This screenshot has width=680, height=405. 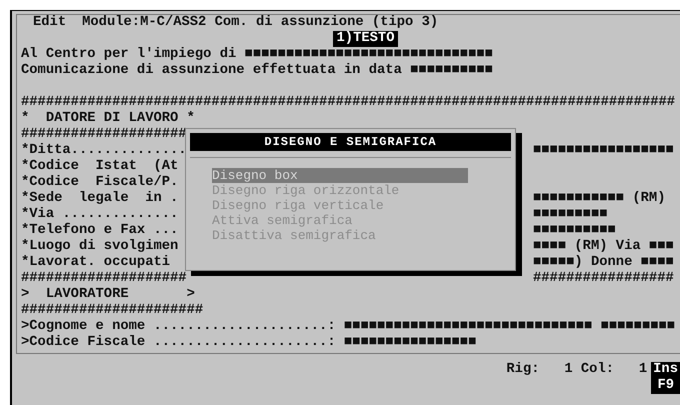 I want to click on document-line: ■■■■■■■■■■■■■■■■■, so click(x=603, y=151).